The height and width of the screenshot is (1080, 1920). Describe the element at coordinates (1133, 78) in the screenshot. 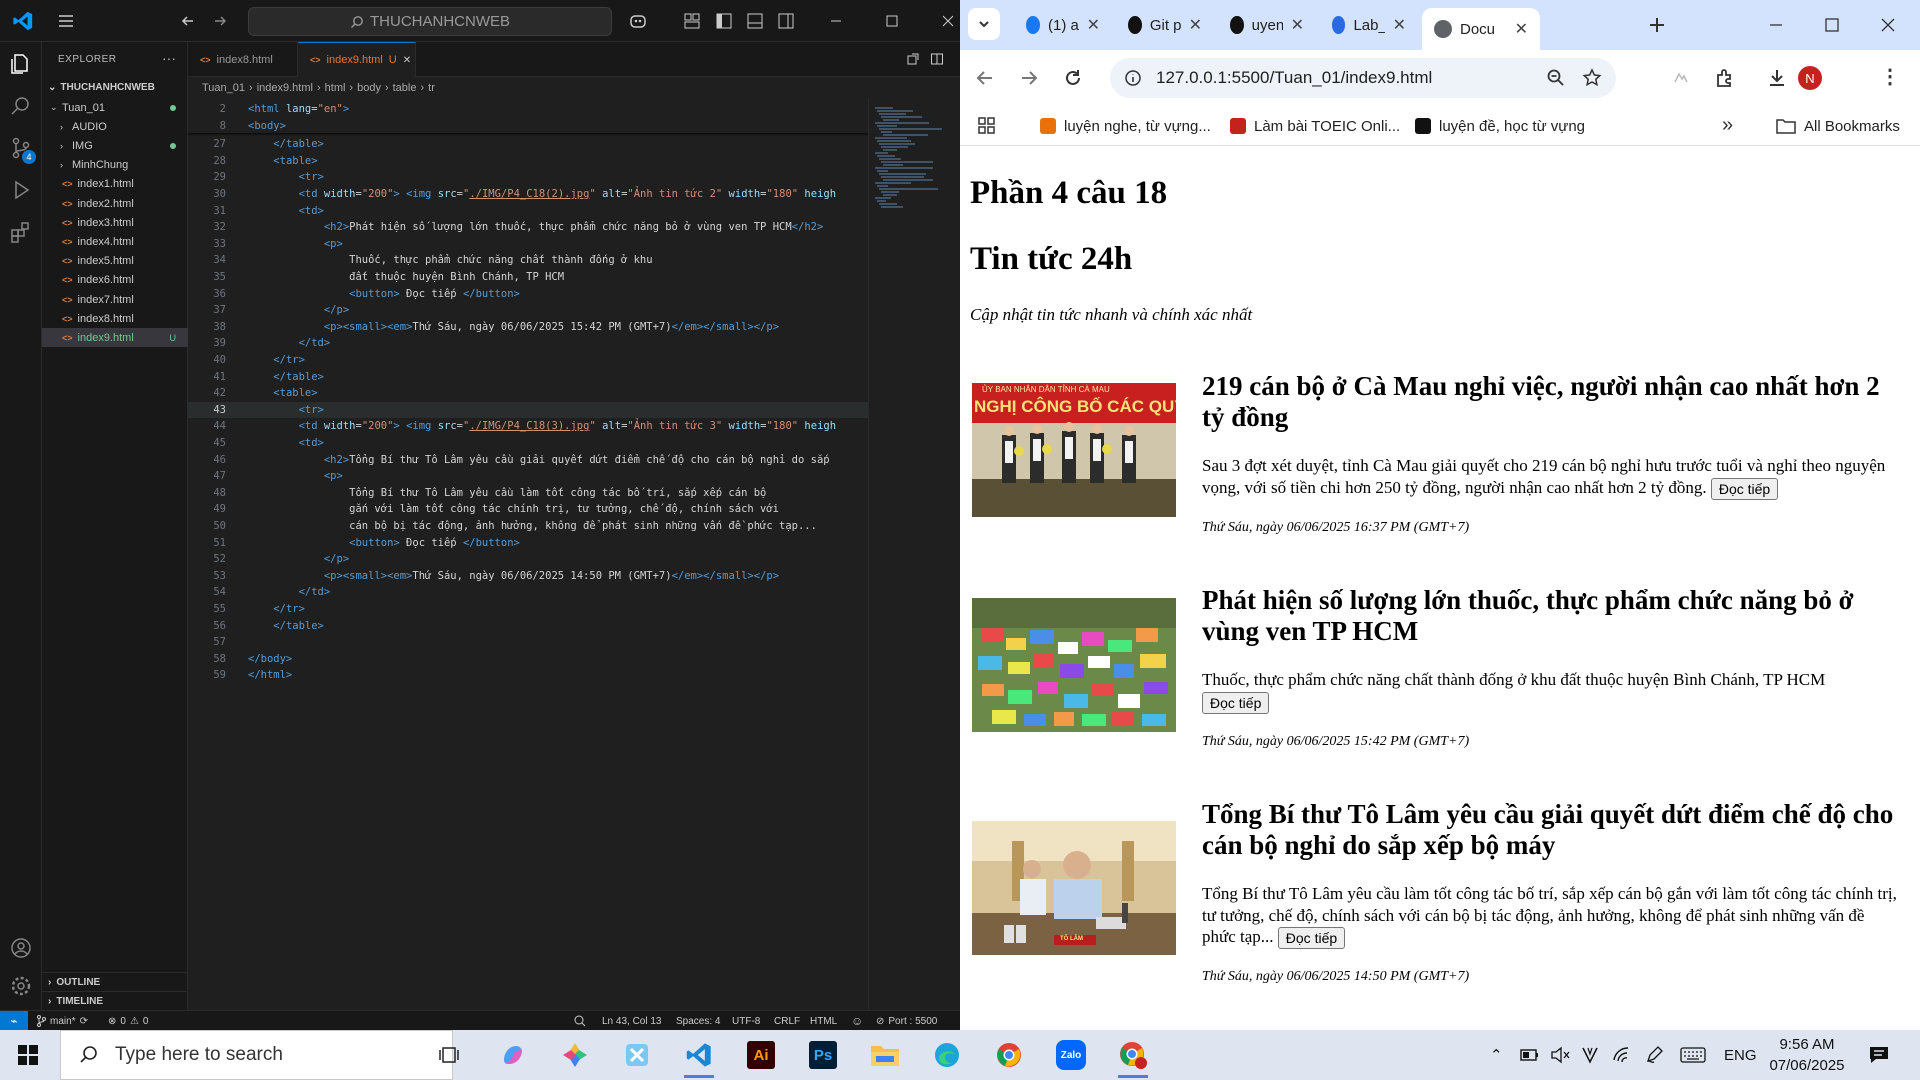

I see `site-info-icon` at that location.